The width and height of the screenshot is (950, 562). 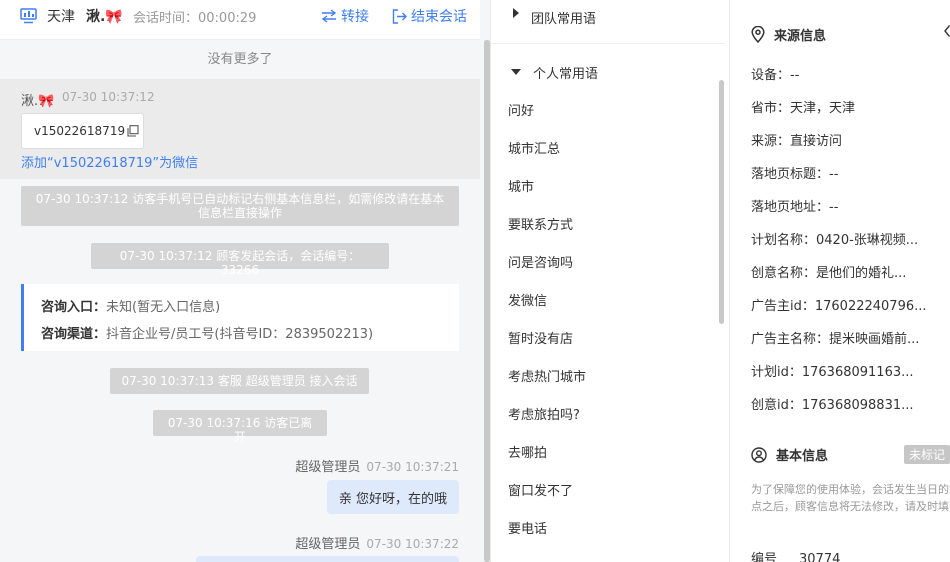 What do you see at coordinates (527, 451) in the screenshot?
I see `phrase-item: 去哪拍` at bounding box center [527, 451].